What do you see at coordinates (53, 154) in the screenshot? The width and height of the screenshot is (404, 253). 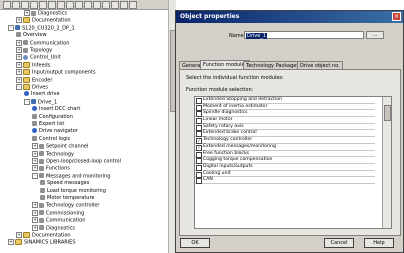 I see `tree-item: + Technology` at bounding box center [53, 154].